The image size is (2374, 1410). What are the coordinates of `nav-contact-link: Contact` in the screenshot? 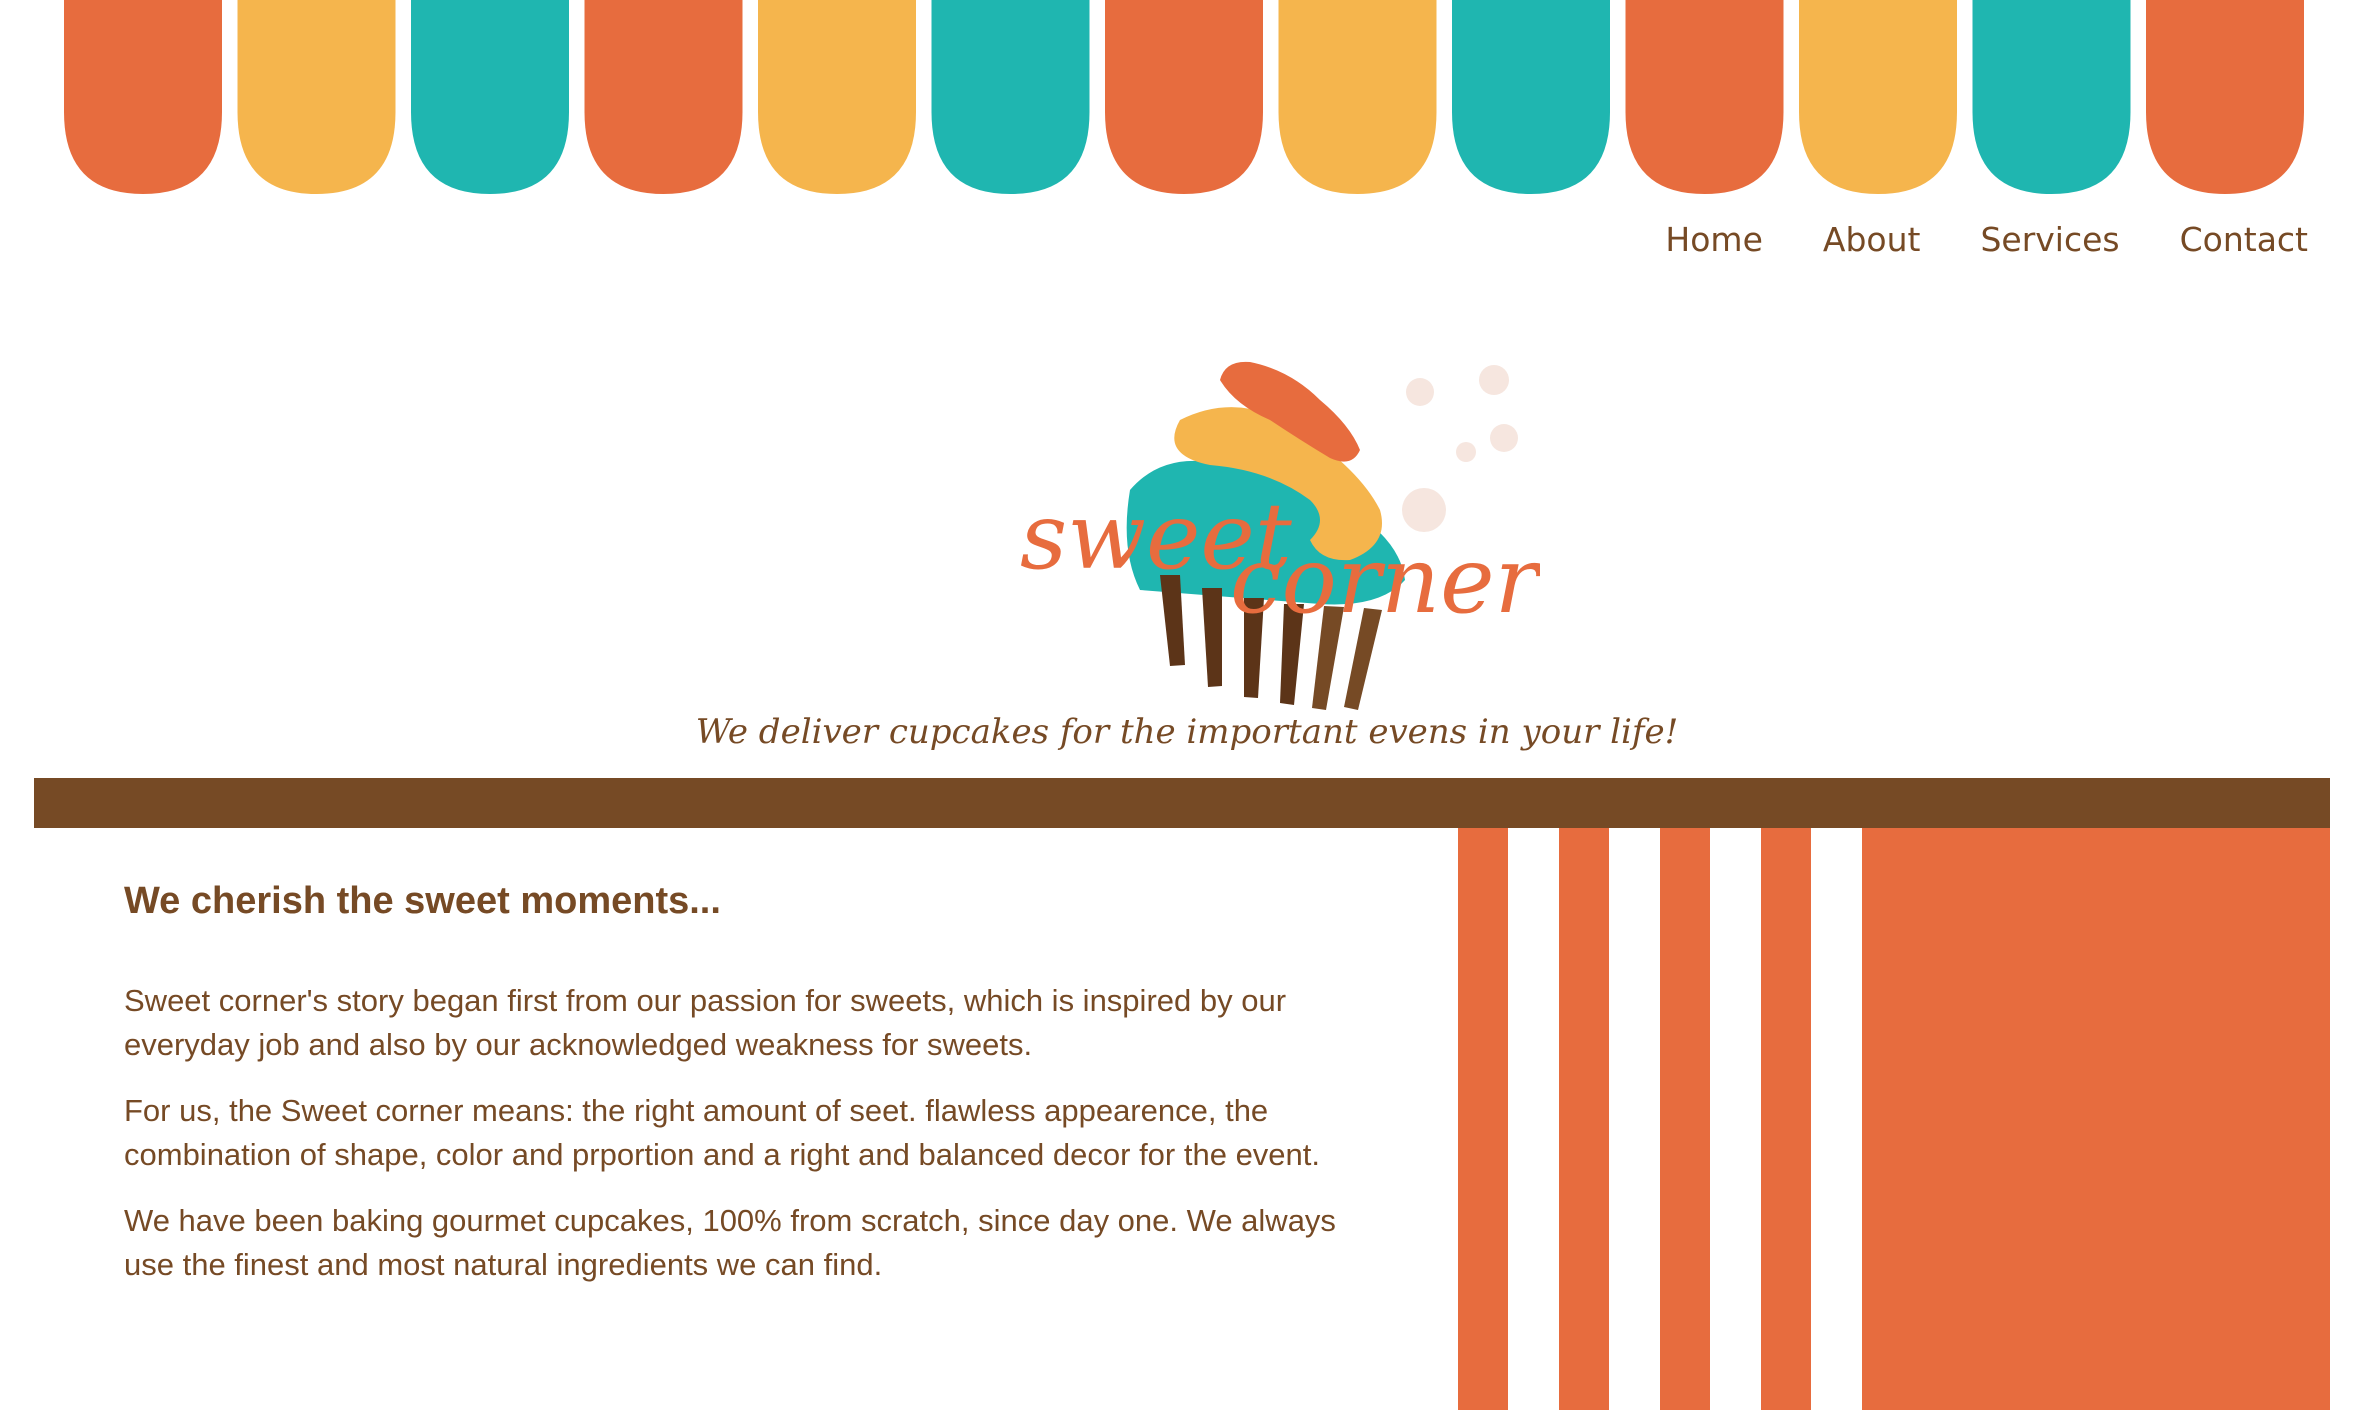 It's located at (2244, 239).